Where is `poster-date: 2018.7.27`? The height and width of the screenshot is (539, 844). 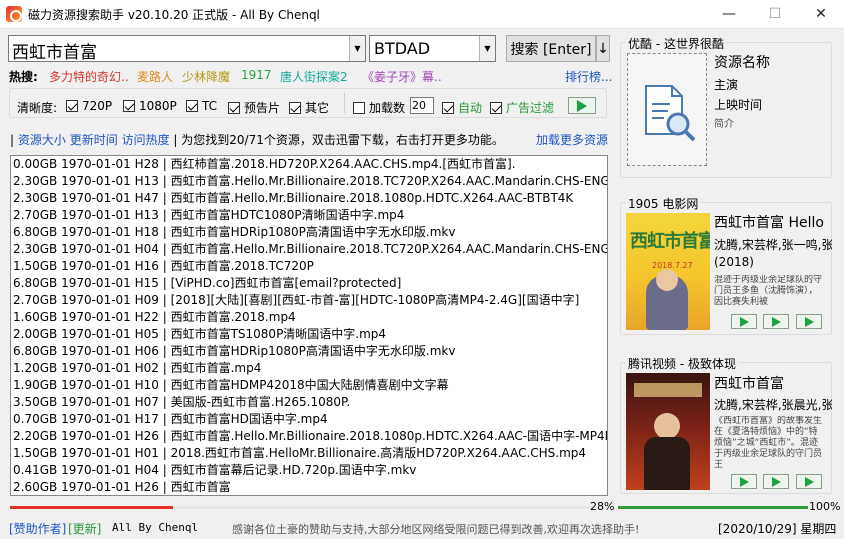
poster-date: 2018.7.27 is located at coordinates (672, 265).